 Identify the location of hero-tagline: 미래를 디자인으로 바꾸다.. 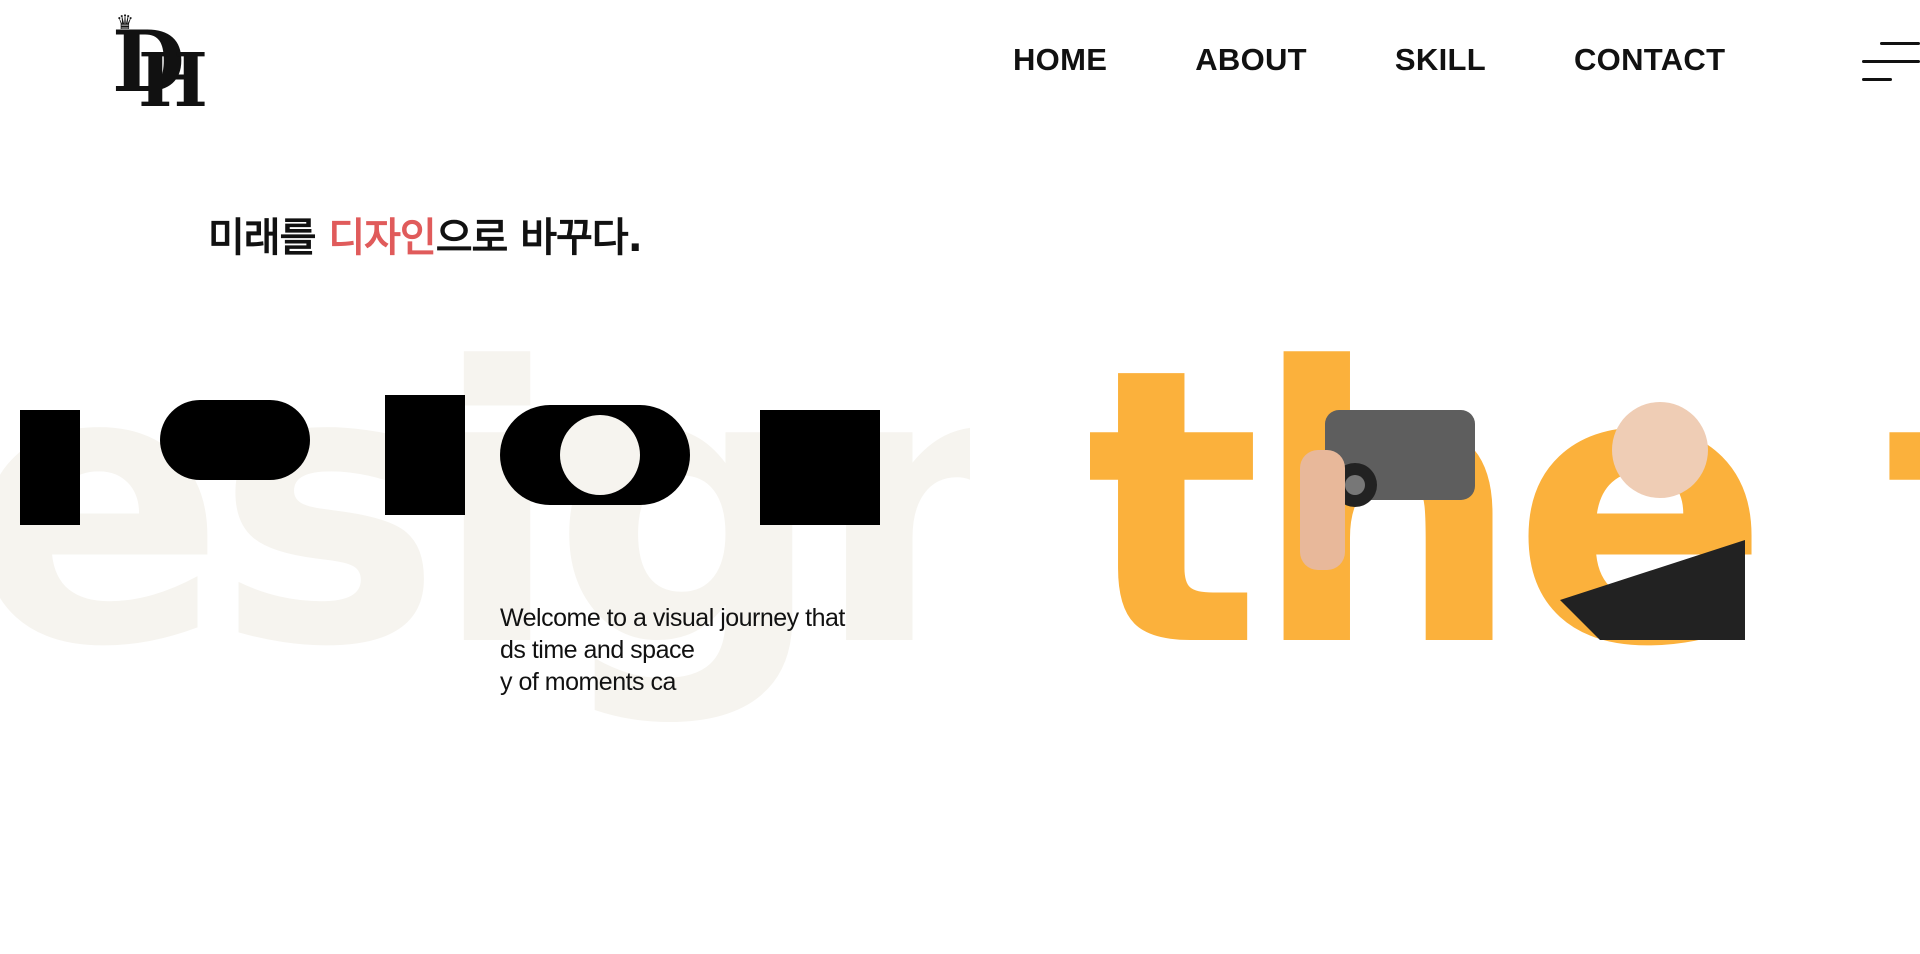
(425, 234).